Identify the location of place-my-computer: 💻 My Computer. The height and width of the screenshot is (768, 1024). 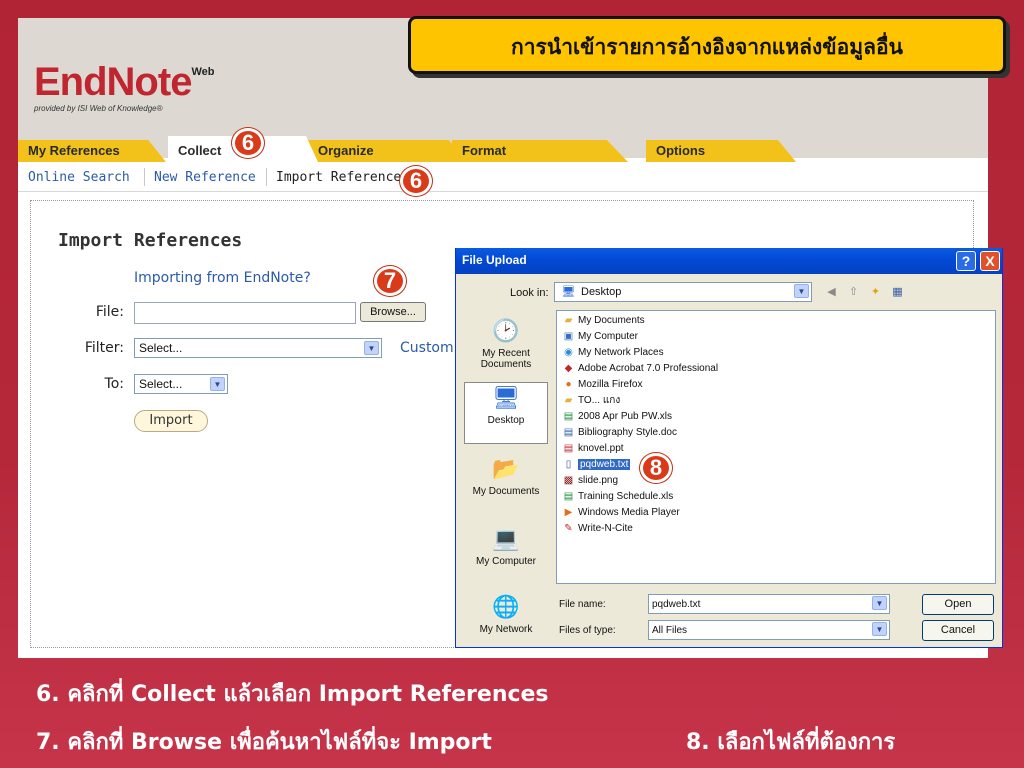
(506, 545).